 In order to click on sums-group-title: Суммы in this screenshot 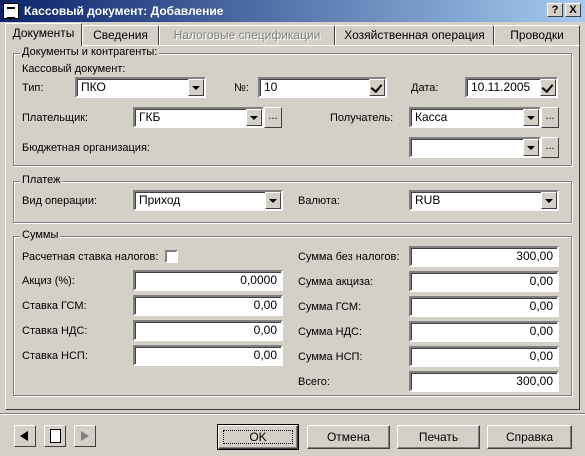, I will do `click(40, 235)`.